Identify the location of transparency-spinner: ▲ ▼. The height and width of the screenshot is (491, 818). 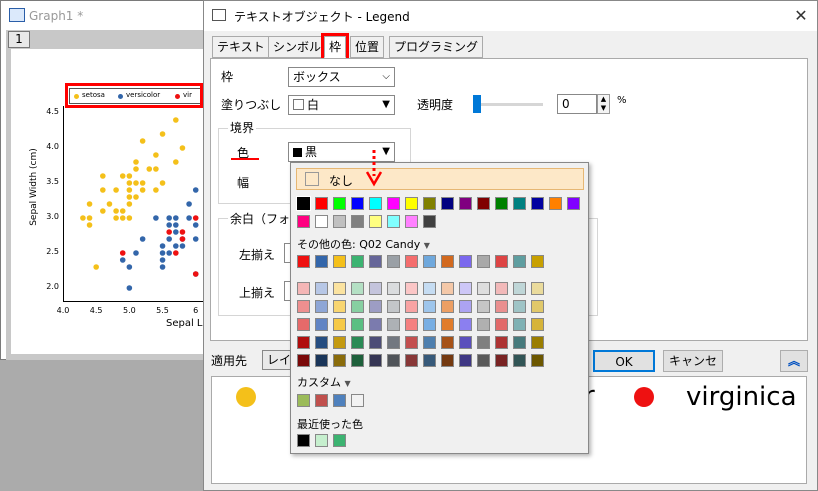
(603, 104).